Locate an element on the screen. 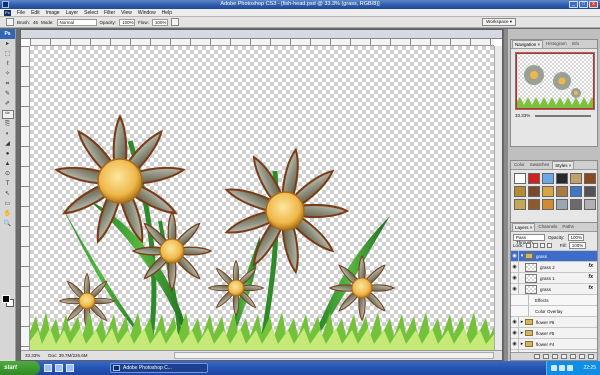 The width and height of the screenshot is (600, 375). quick-launch-media-icon is located at coordinates (70, 368).